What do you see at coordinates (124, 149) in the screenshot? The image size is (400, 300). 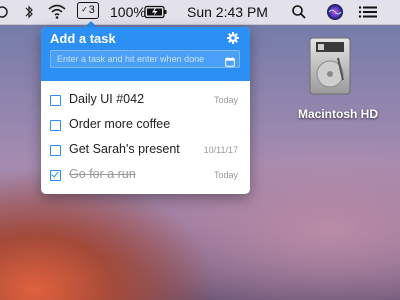 I see `task-label: Get Sarah's present` at bounding box center [124, 149].